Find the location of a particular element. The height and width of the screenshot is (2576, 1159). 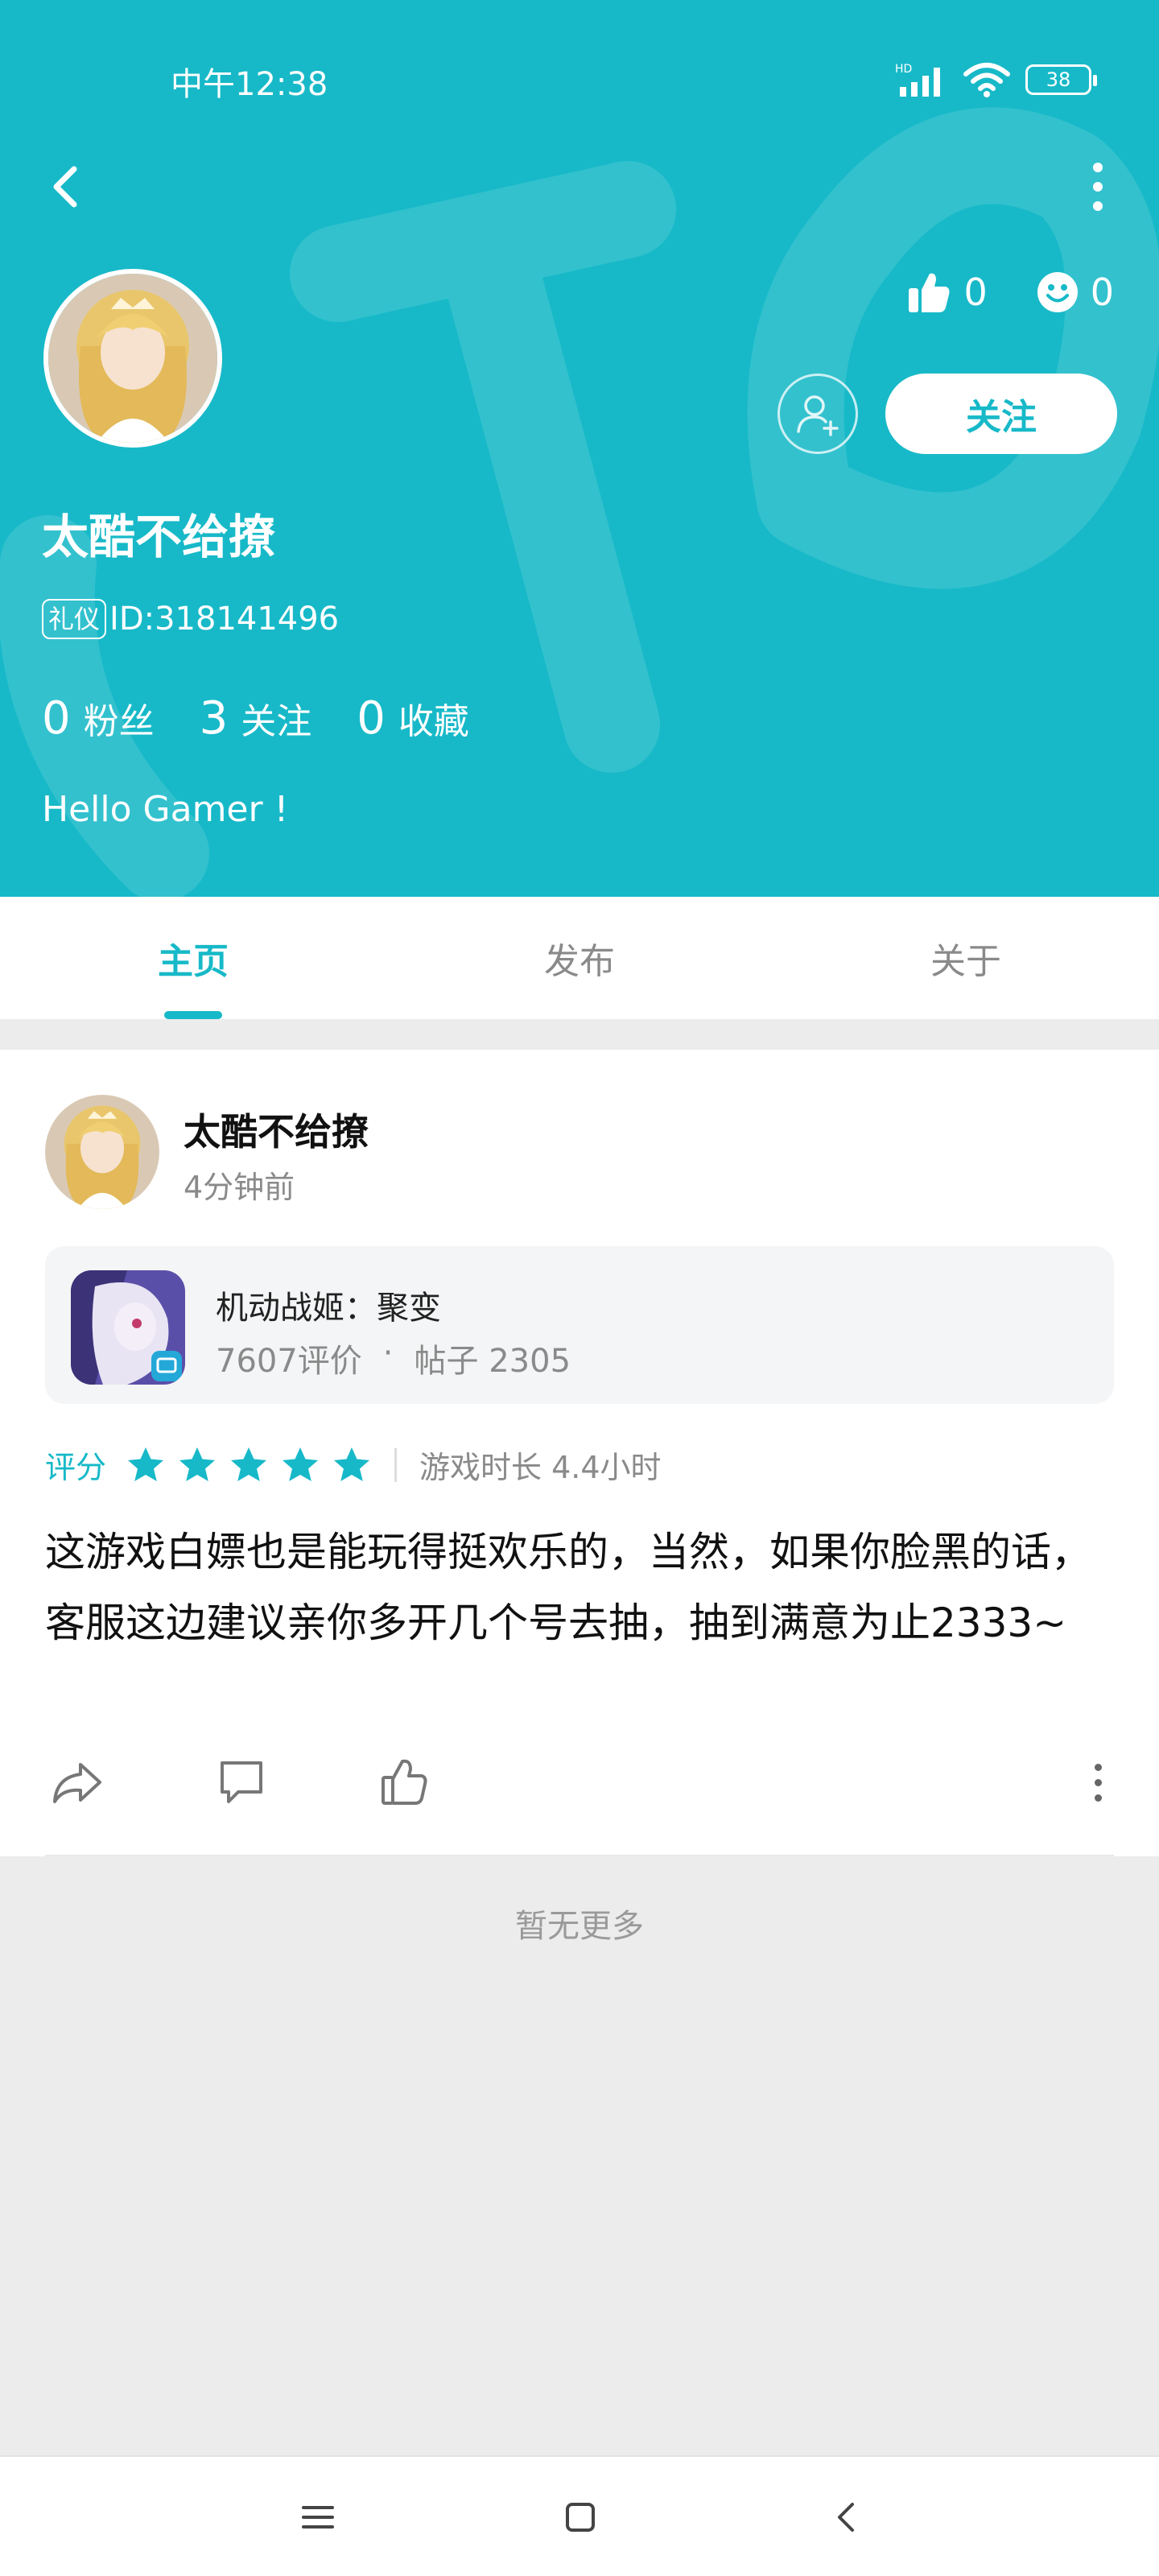

menu-icon is located at coordinates (318, 2517).